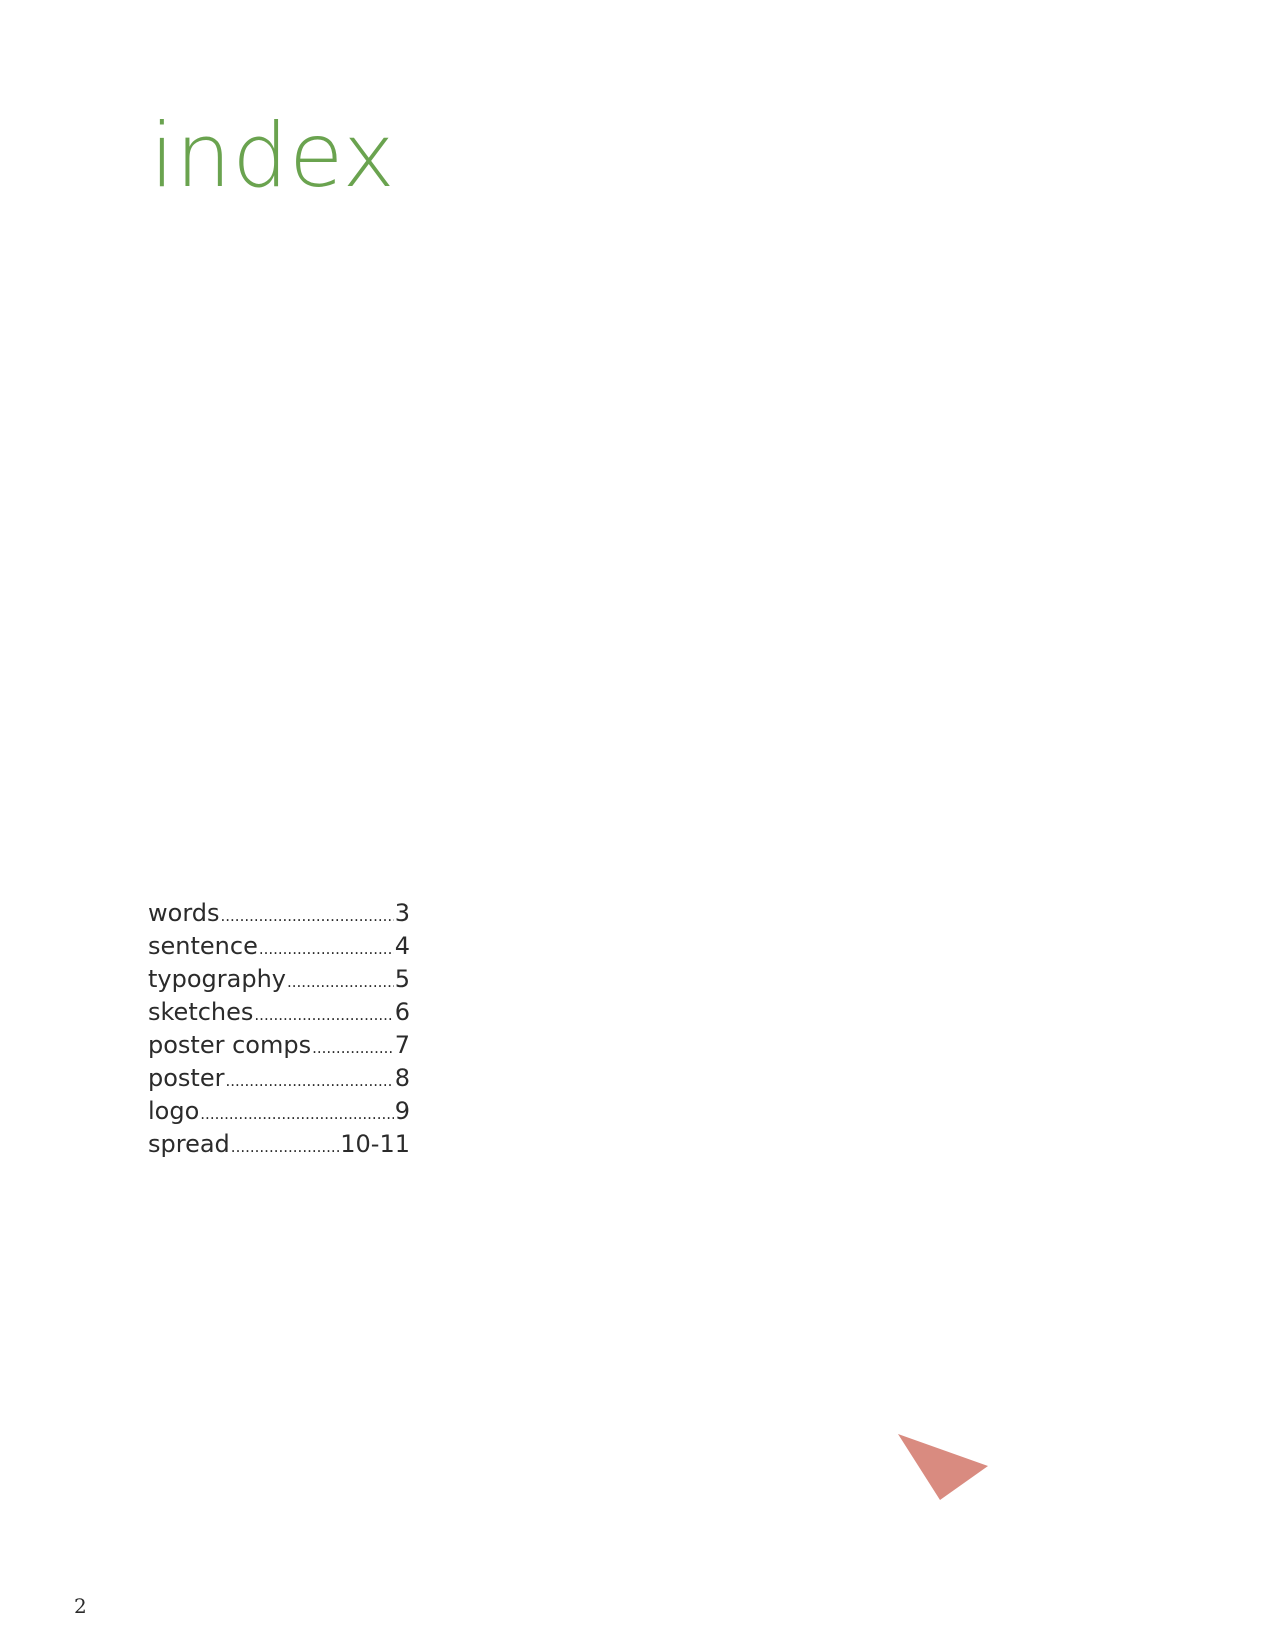  What do you see at coordinates (186, 1078) in the screenshot?
I see `toc-entry-label: poster` at bounding box center [186, 1078].